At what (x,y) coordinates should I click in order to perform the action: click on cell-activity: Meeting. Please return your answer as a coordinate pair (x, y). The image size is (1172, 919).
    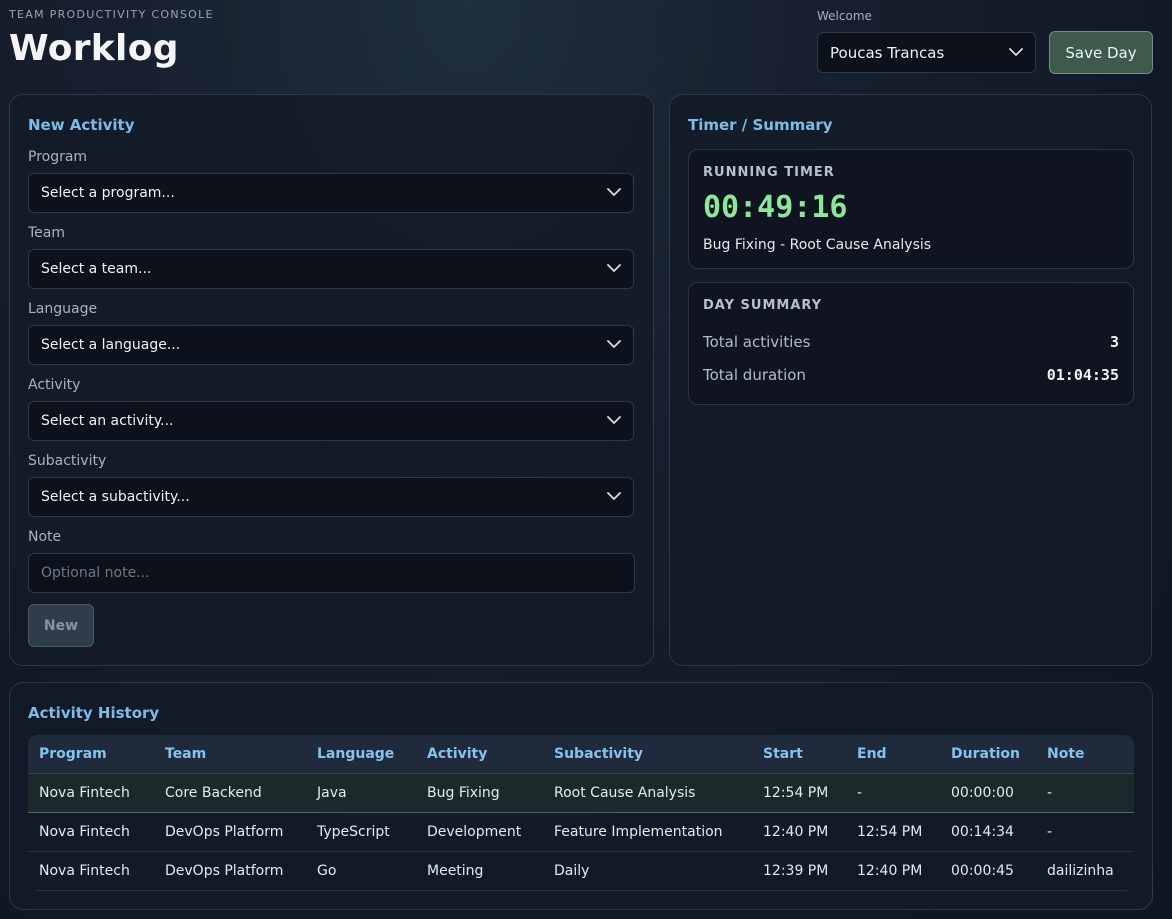
    Looking at the image, I should click on (479, 871).